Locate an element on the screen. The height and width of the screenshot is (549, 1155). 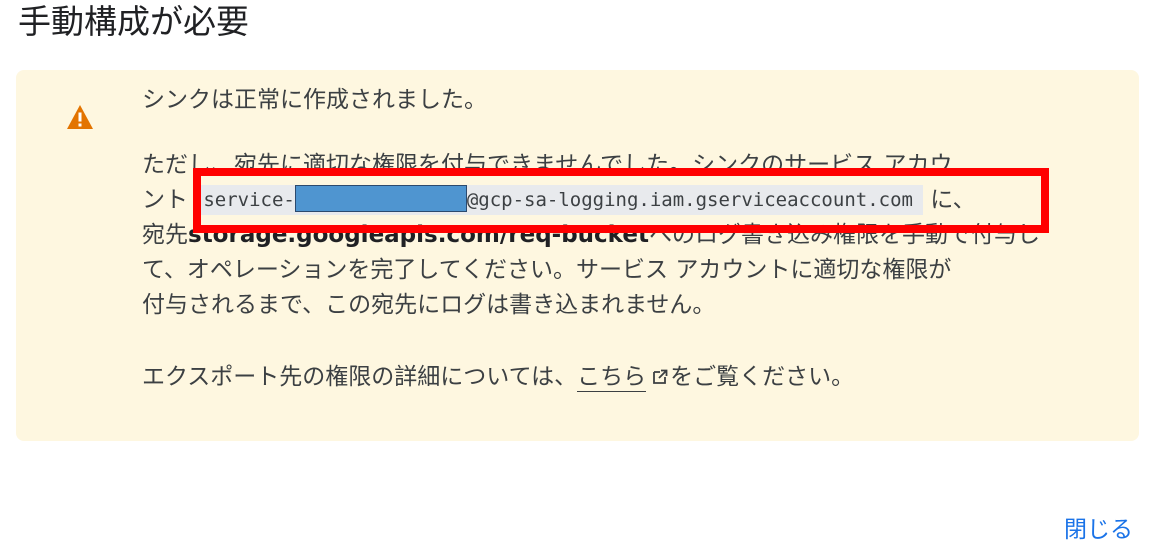
details-suffix: をご覧ください。 is located at coordinates (762, 377).